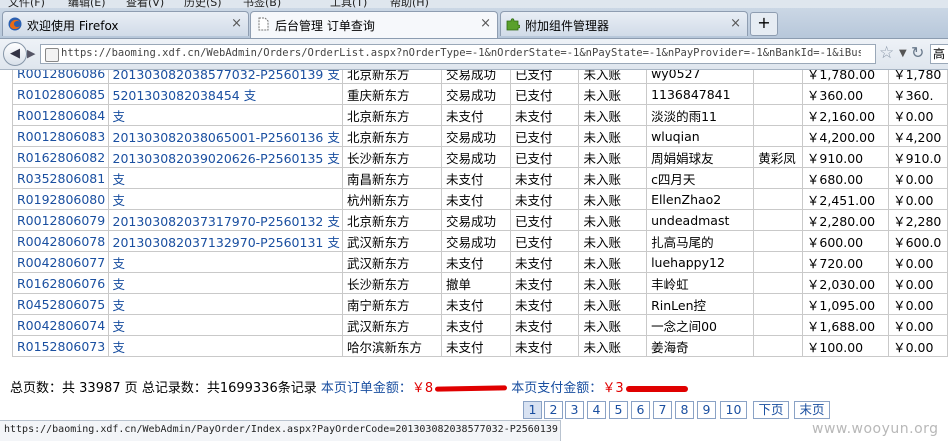  I want to click on redaction-mark, so click(656, 388).